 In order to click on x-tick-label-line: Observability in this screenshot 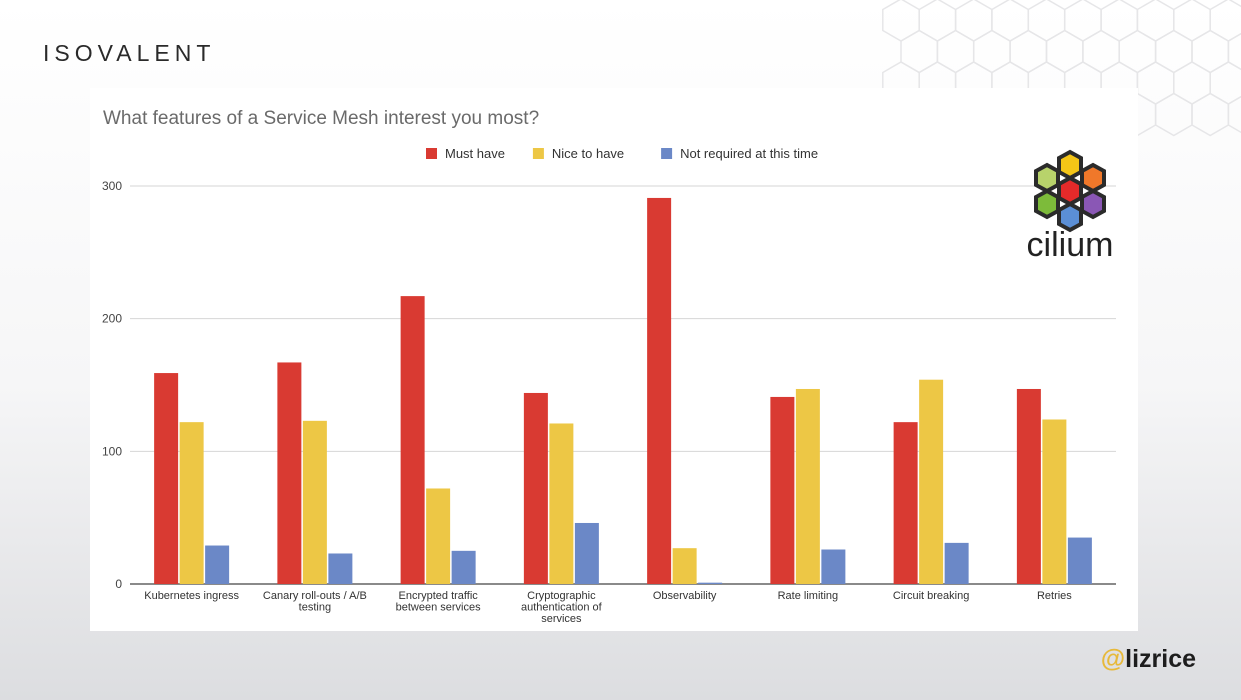, I will do `click(685, 596)`.